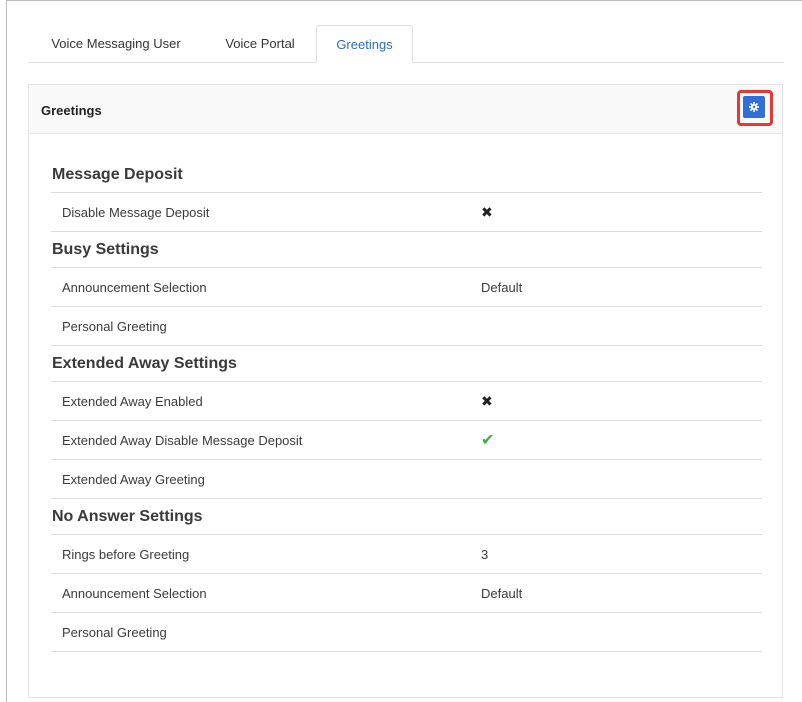 The height and width of the screenshot is (702, 802). Describe the element at coordinates (406, 175) in the screenshot. I see `section-title-message-deposit: Message Deposit` at that location.